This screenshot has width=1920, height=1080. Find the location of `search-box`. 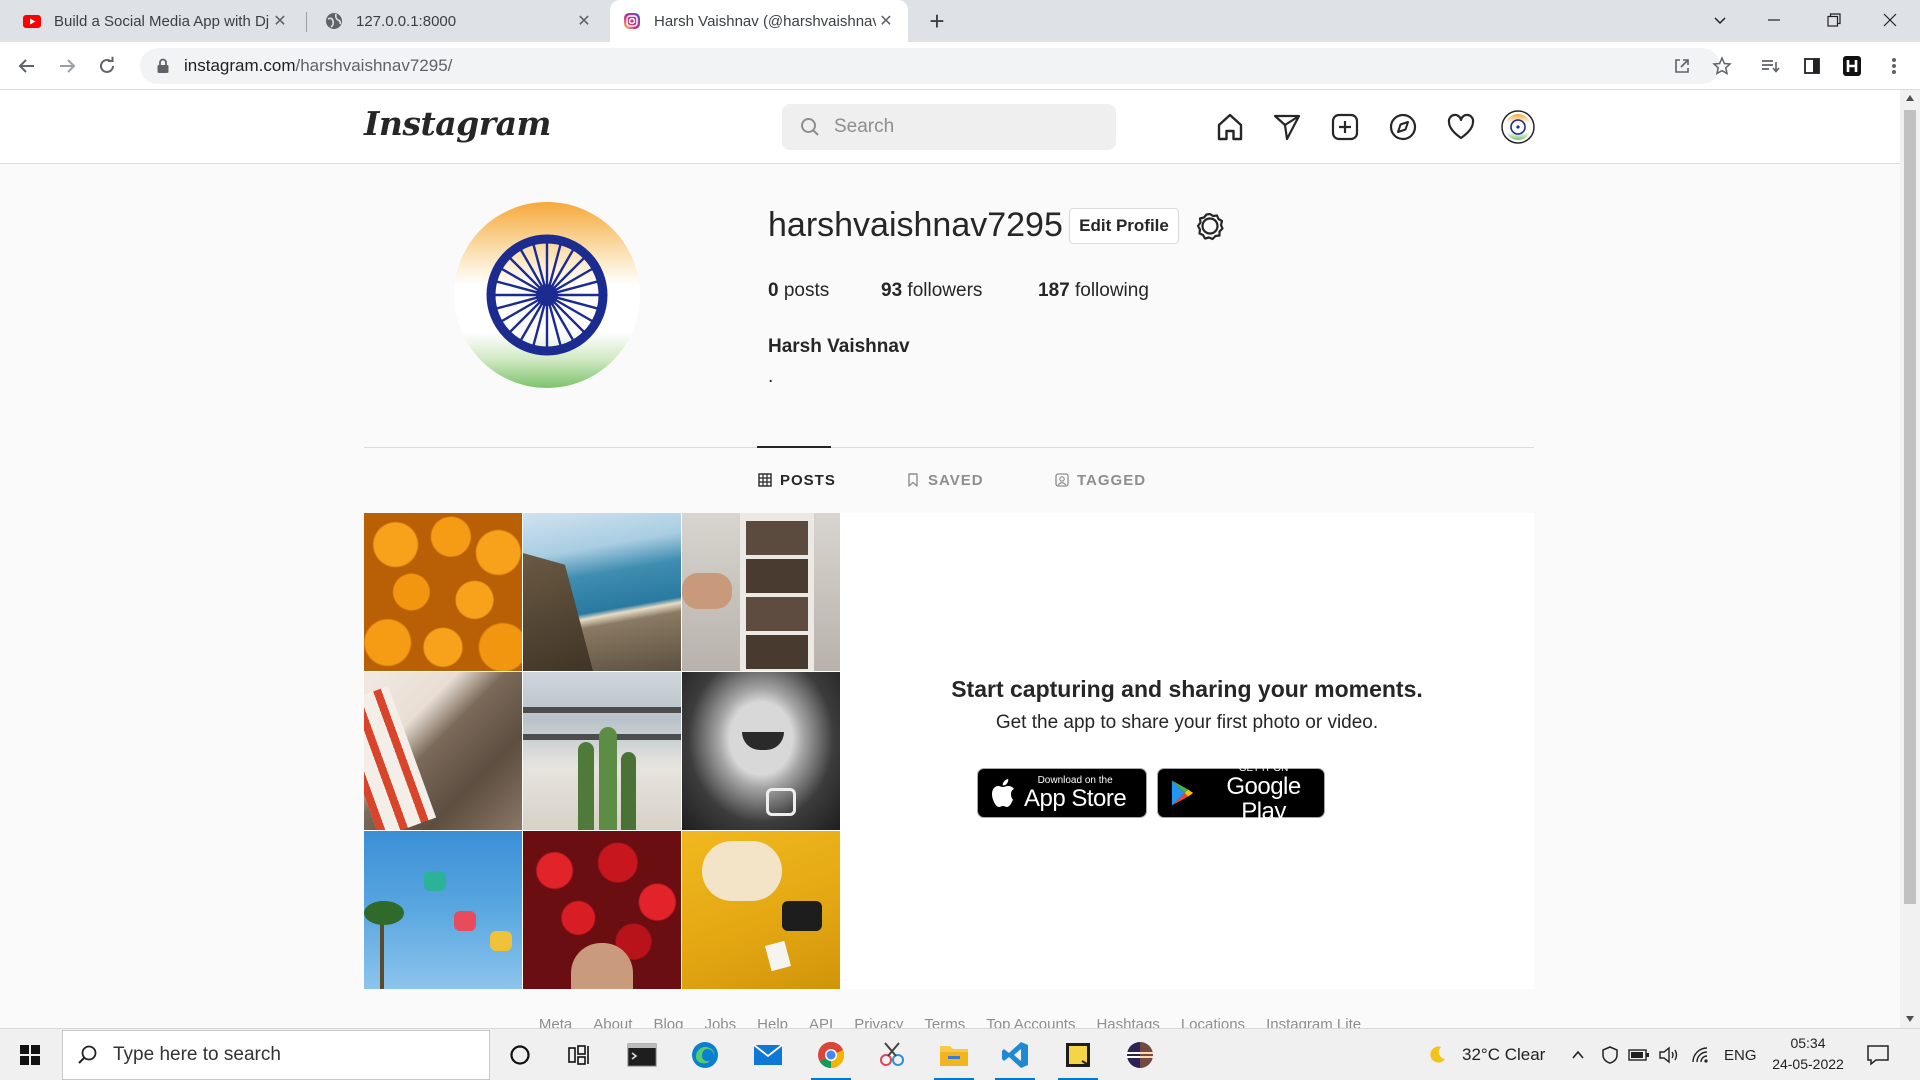

search-box is located at coordinates (949, 127).